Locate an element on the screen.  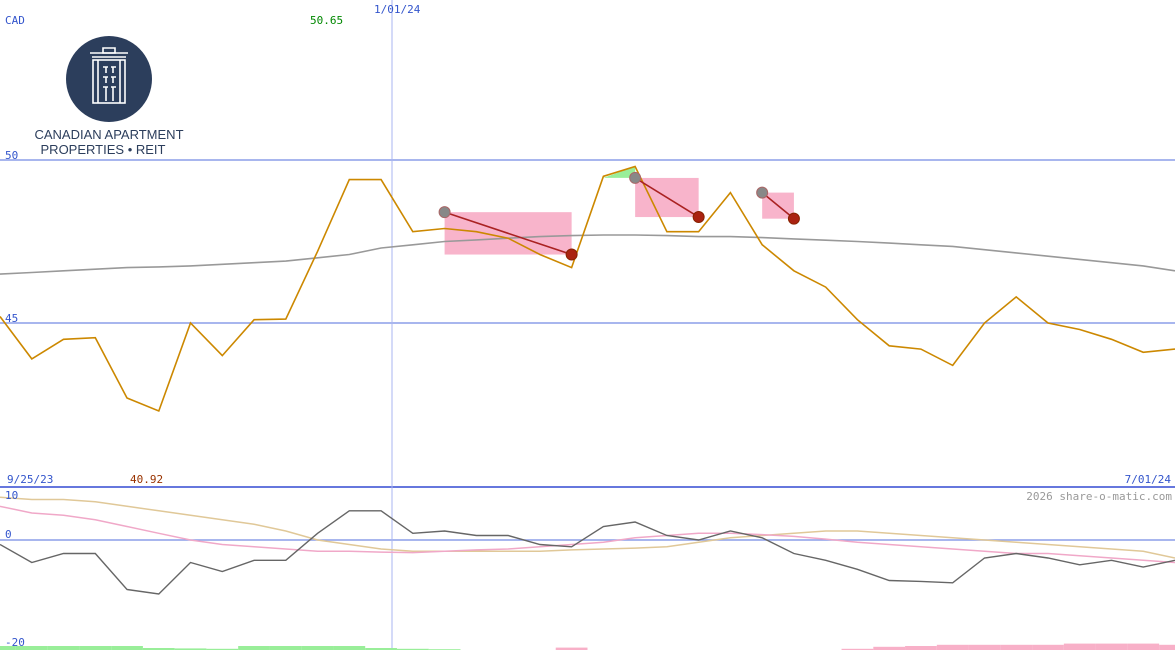
osc-tick-minus-20: -20 is located at coordinates (15, 642).